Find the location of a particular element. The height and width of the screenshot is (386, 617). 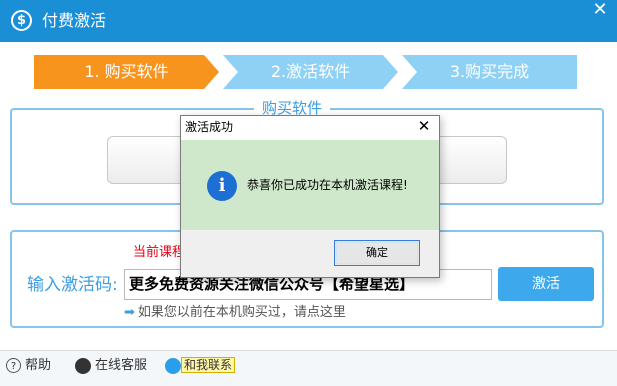

already-bought-link: ➡ 如果您以前在本机购买过，请点这里 is located at coordinates (235, 313).